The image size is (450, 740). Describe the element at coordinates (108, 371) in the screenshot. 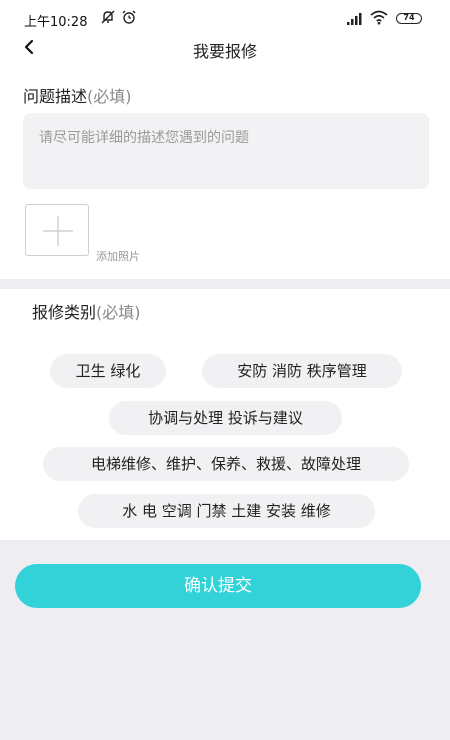

I see `category-chip-sanitation: 卫生 绿化` at that location.